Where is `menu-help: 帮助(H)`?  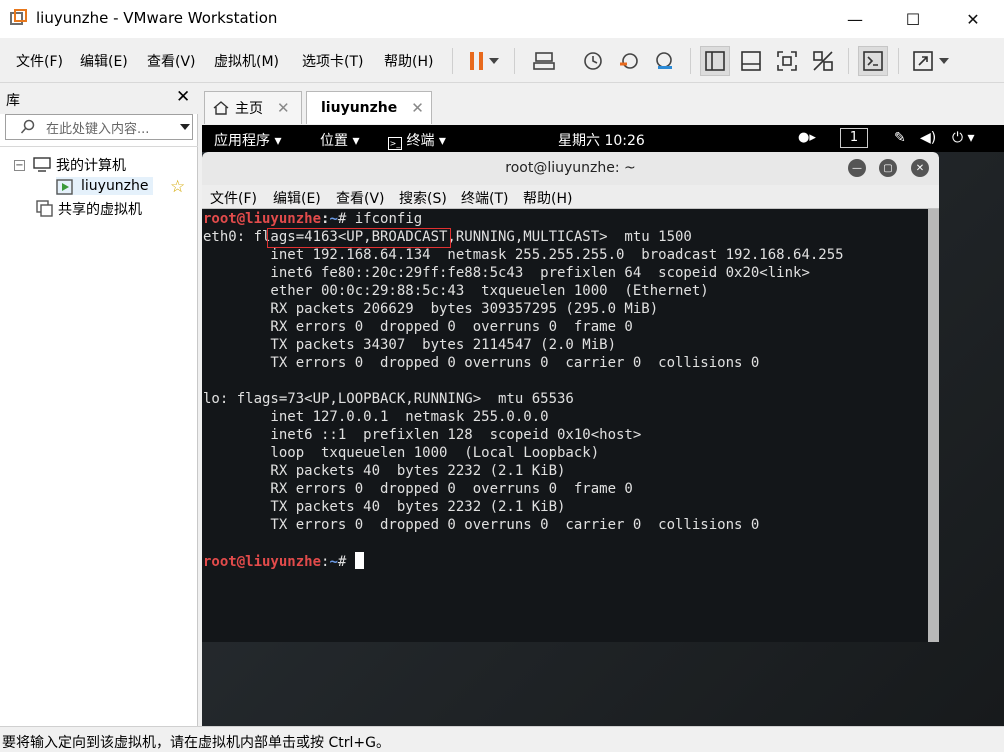 menu-help: 帮助(H) is located at coordinates (408, 61).